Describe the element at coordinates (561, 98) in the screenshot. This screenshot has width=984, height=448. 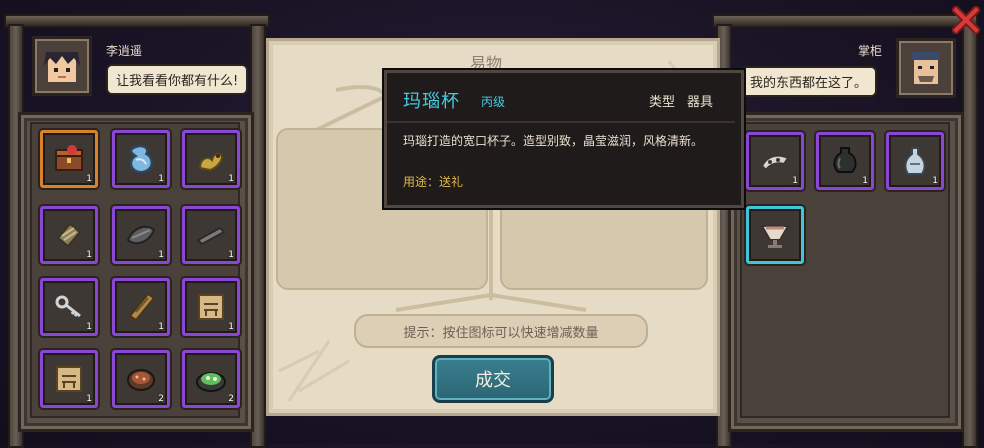
I see `tooltip-header: 玛瑙杯 丙级 类型 器具` at that location.